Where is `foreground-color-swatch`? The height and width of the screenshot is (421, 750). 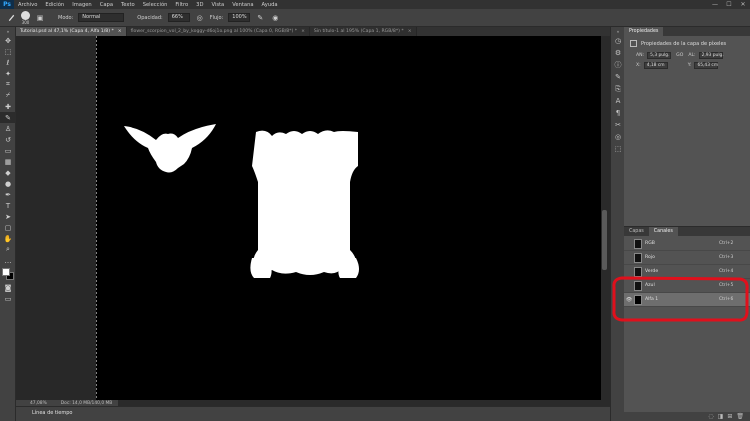 foreground-color-swatch is located at coordinates (6, 272).